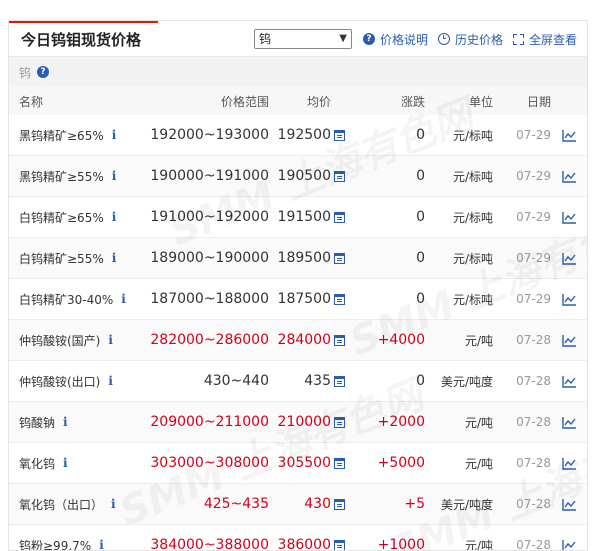  I want to click on col-header-range: 价格范围, so click(244, 101).